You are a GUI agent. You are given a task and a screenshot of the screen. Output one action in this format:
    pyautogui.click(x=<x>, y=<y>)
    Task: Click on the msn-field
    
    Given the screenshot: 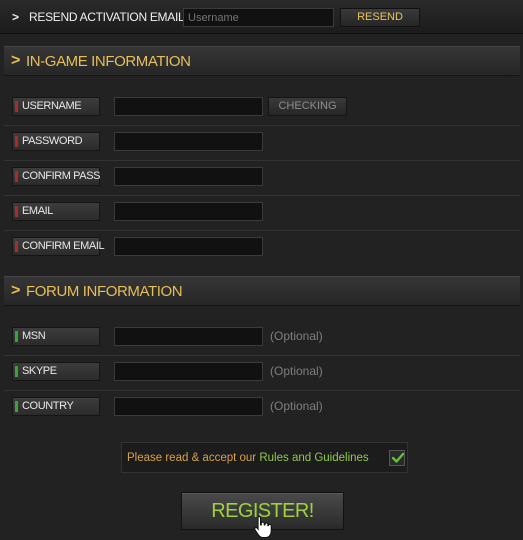 What is the action you would take?
    pyautogui.click(x=188, y=336)
    